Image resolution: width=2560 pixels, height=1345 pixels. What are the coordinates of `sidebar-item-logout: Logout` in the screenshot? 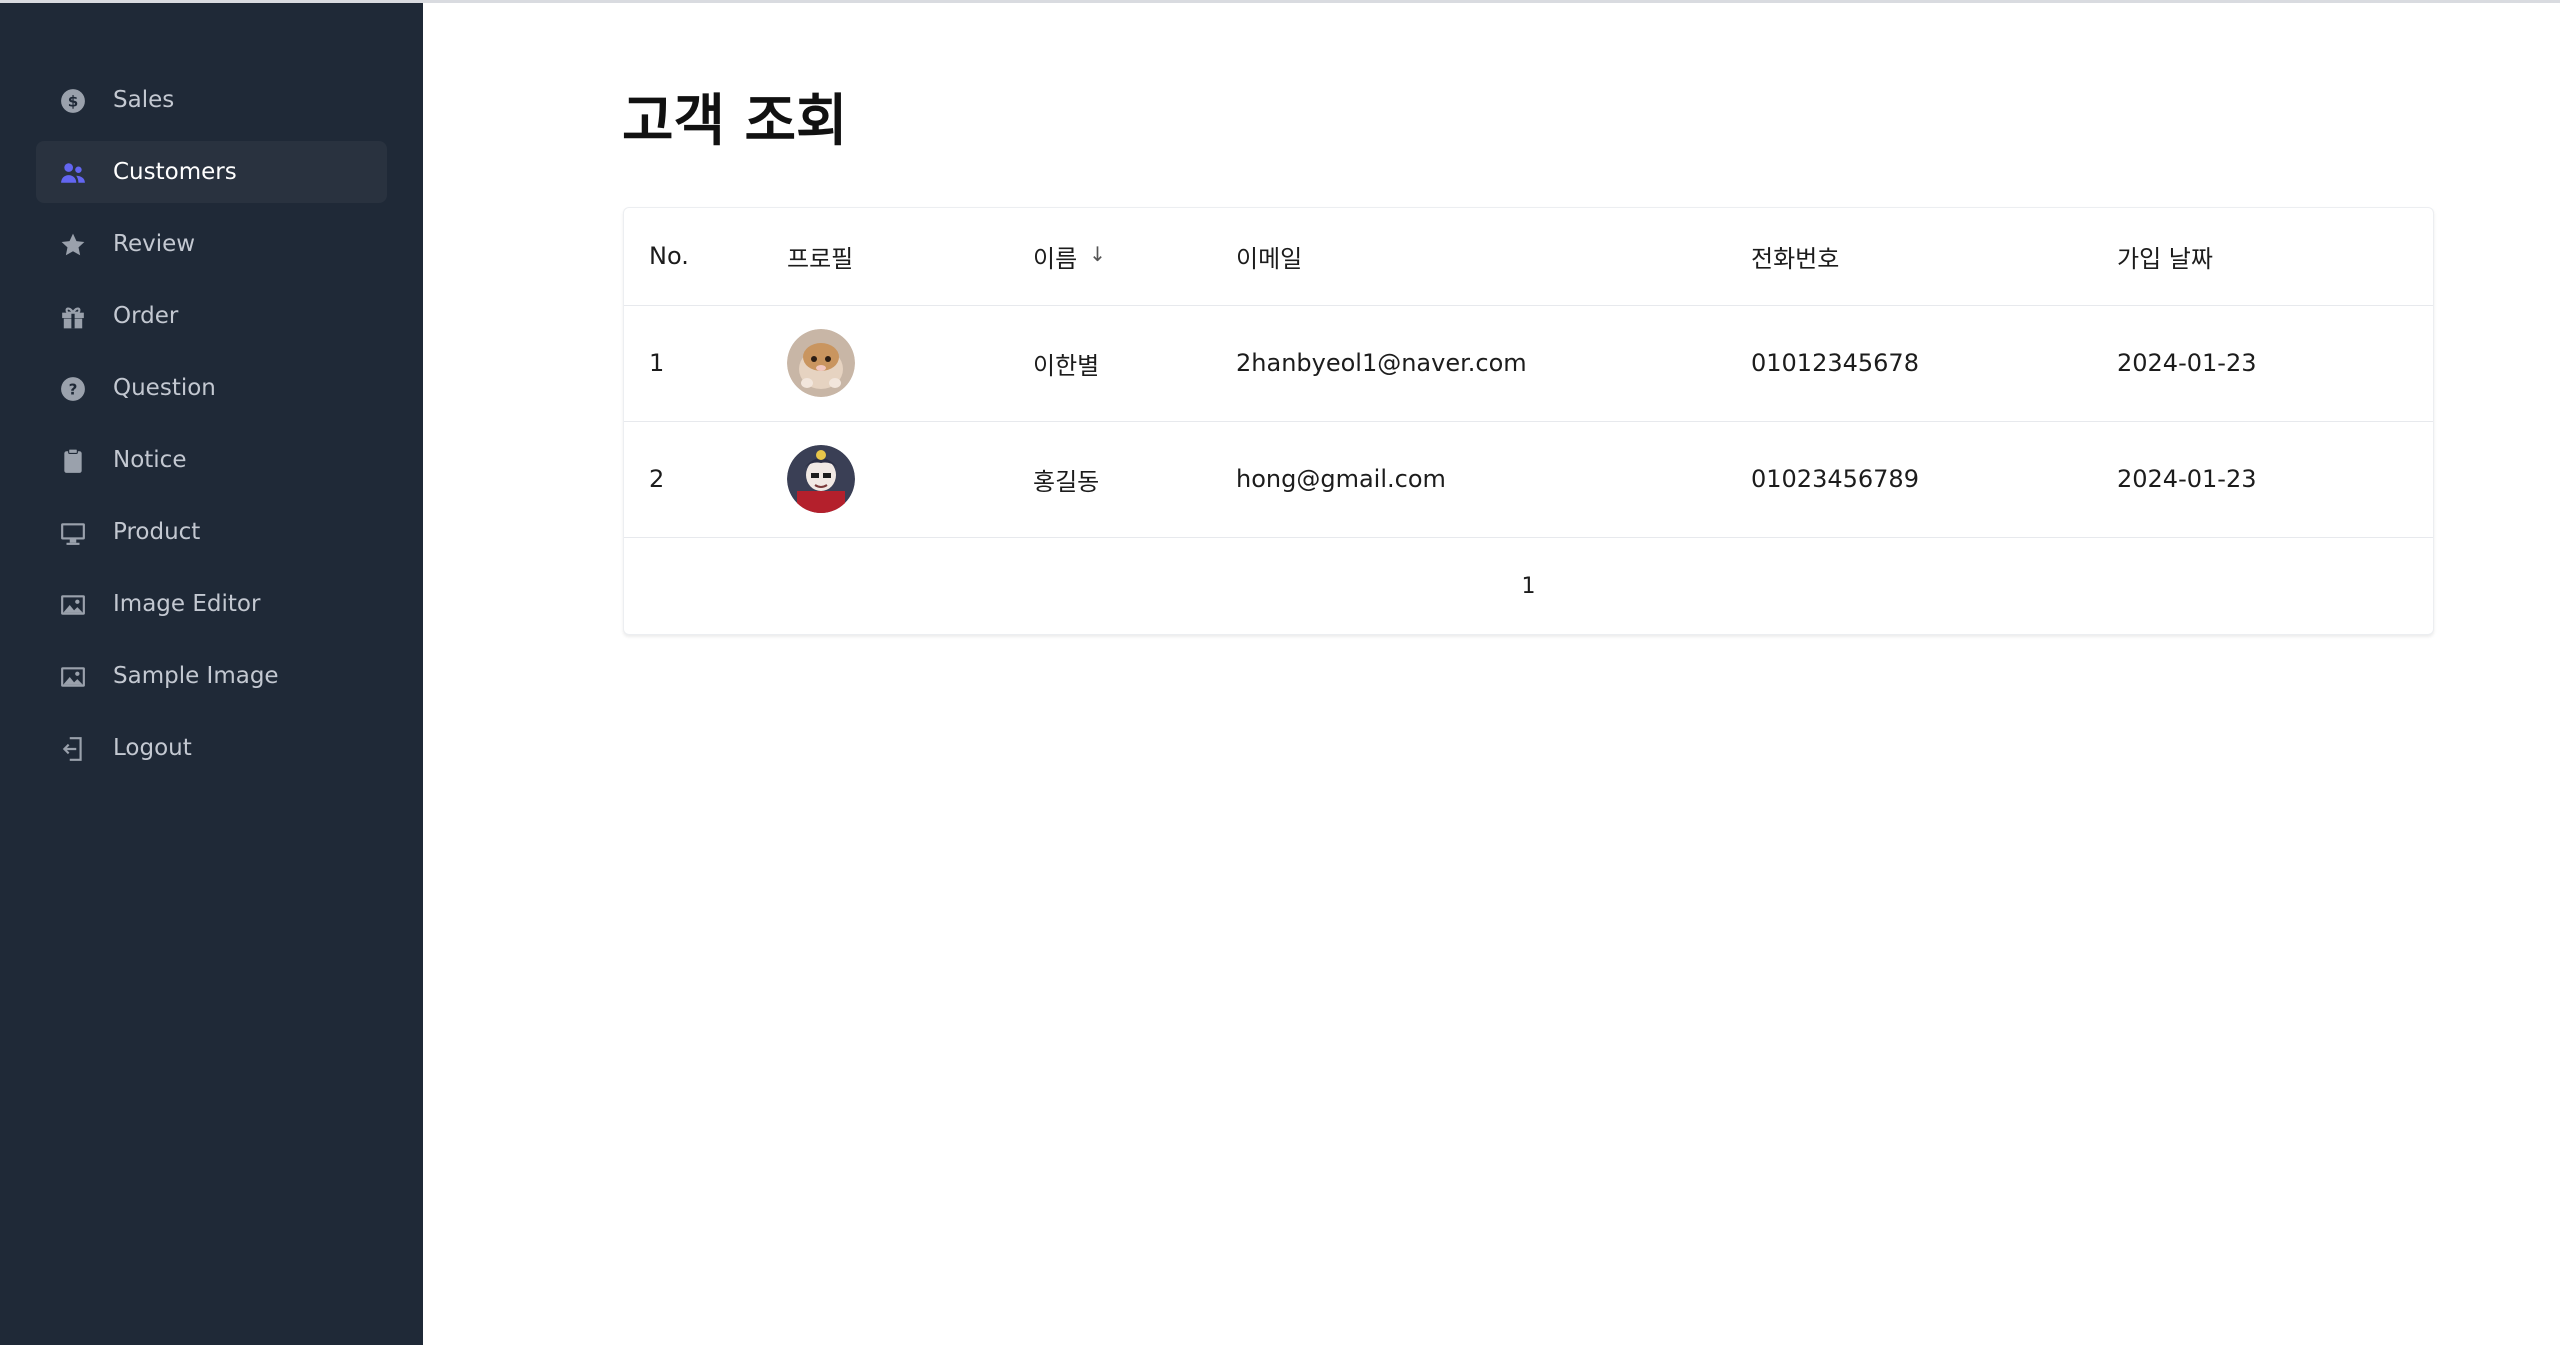 It's located at (211, 748).